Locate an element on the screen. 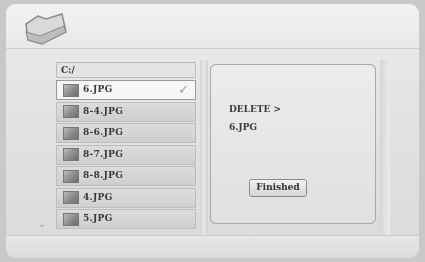  path-bar: C:/ is located at coordinates (126, 70).